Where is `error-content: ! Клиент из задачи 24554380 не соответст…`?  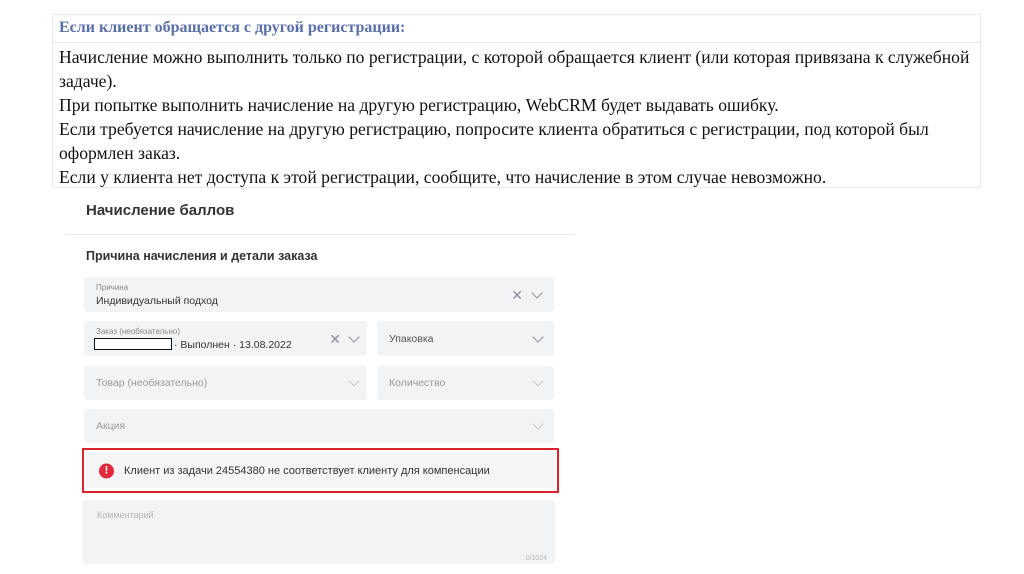 error-content: ! Клиент из задачи 24554380 не соответст… is located at coordinates (320, 470).